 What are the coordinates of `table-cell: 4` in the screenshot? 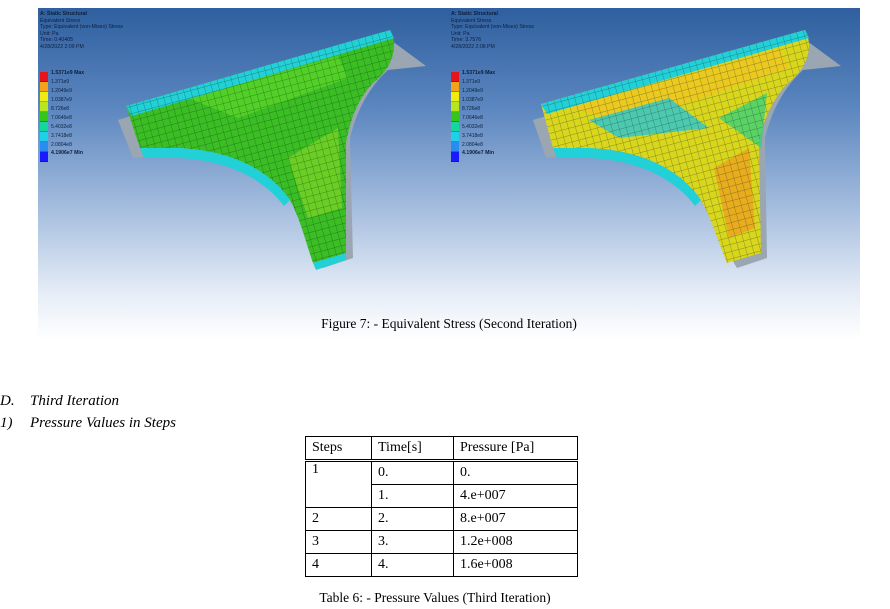 It's located at (338, 565).